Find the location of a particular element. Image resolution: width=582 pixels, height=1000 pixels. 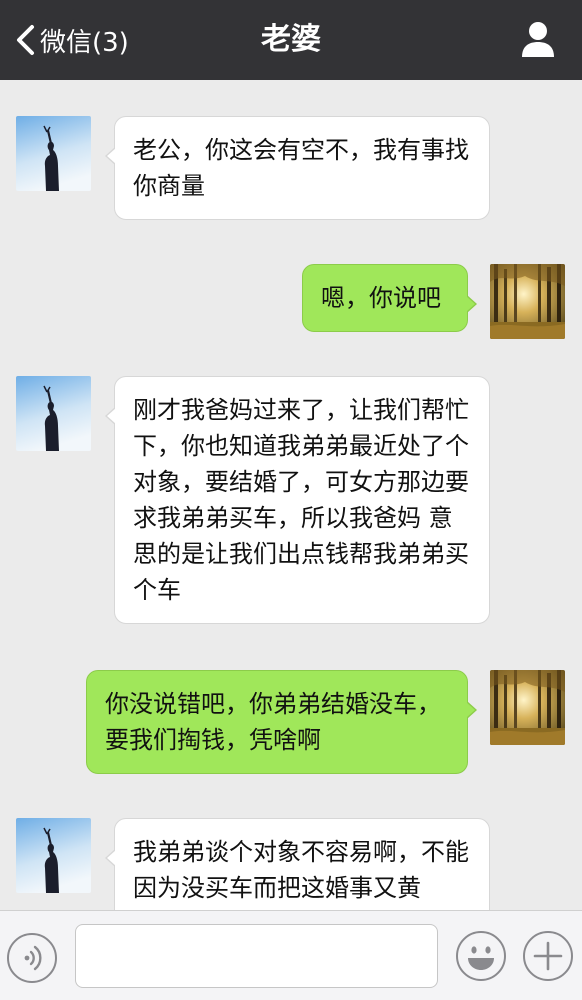

person-icon is located at coordinates (538, 39).